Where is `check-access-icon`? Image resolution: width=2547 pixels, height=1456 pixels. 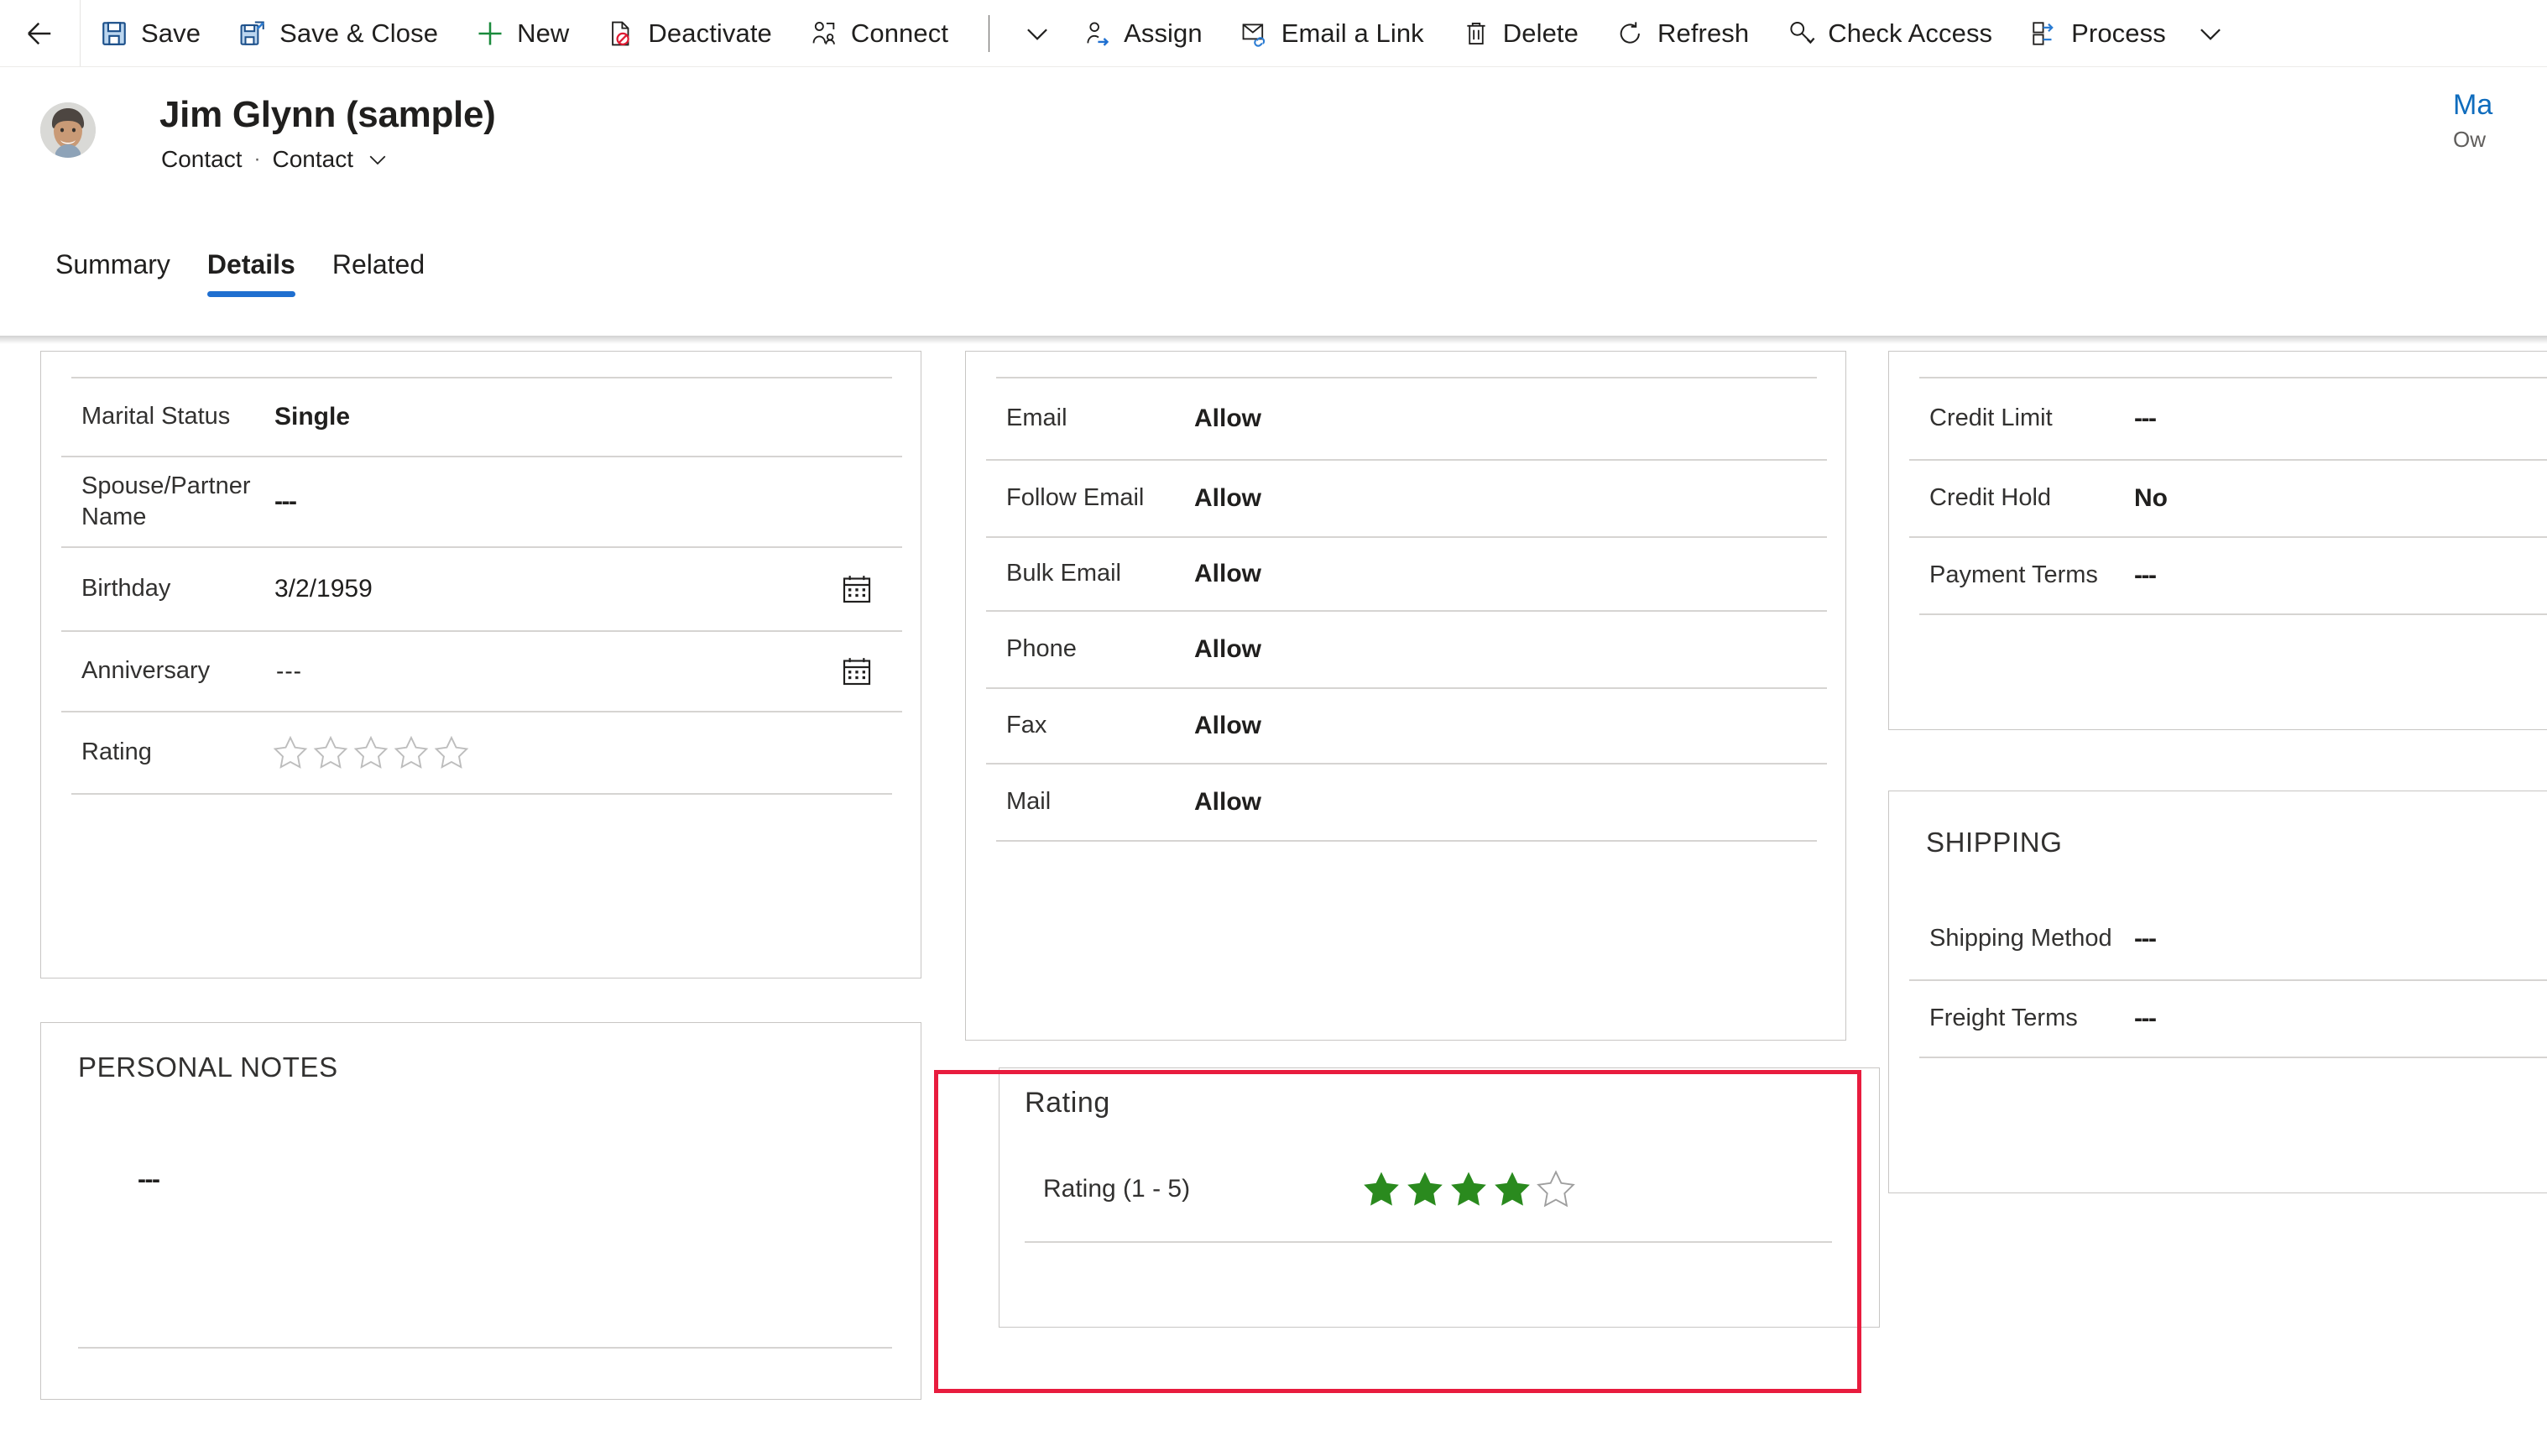 check-access-icon is located at coordinates (1801, 33).